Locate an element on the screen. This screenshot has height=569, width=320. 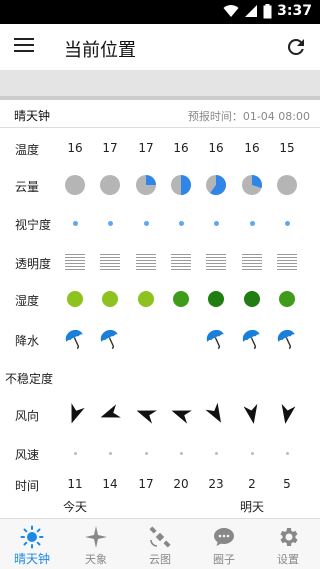
star-icon is located at coordinates (96, 537).